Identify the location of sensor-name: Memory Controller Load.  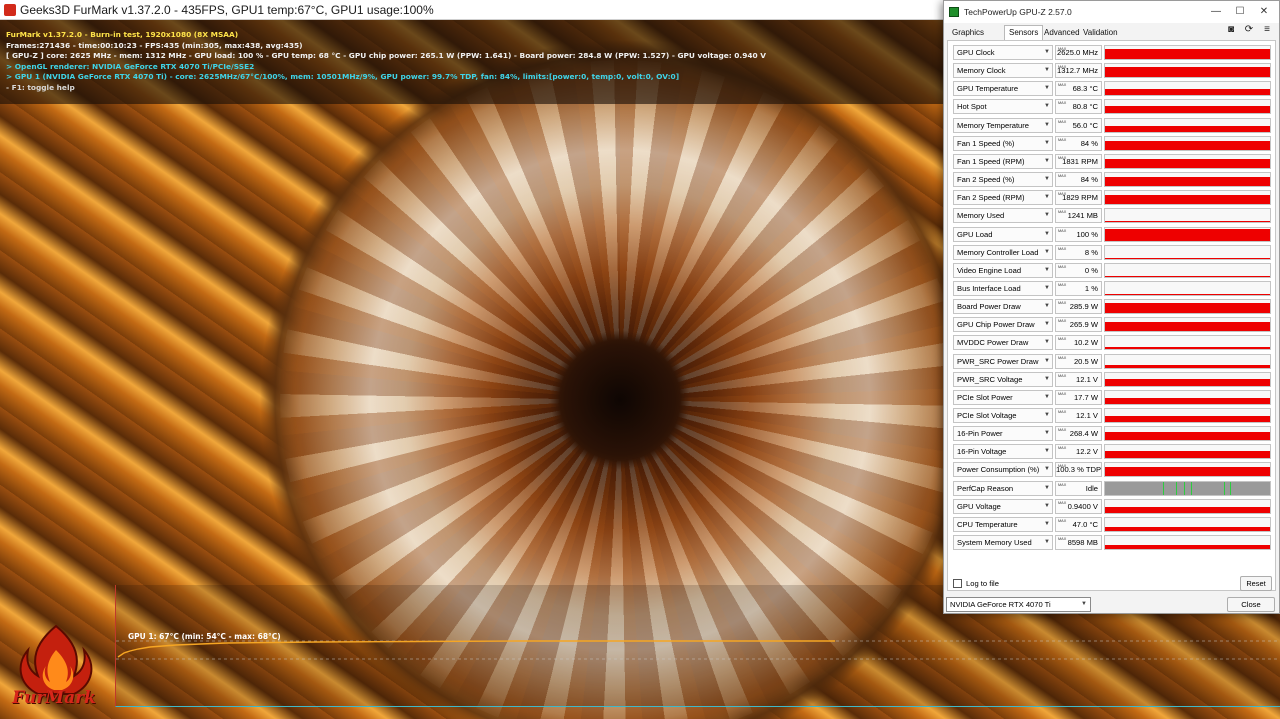
(998, 252).